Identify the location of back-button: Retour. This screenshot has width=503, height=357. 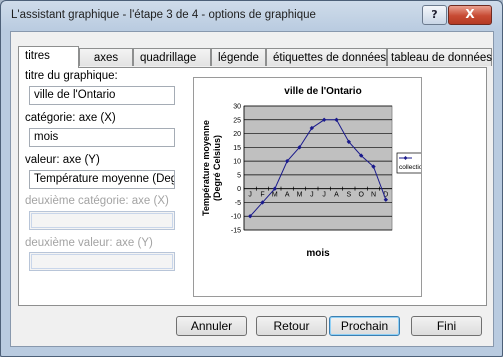
(291, 326).